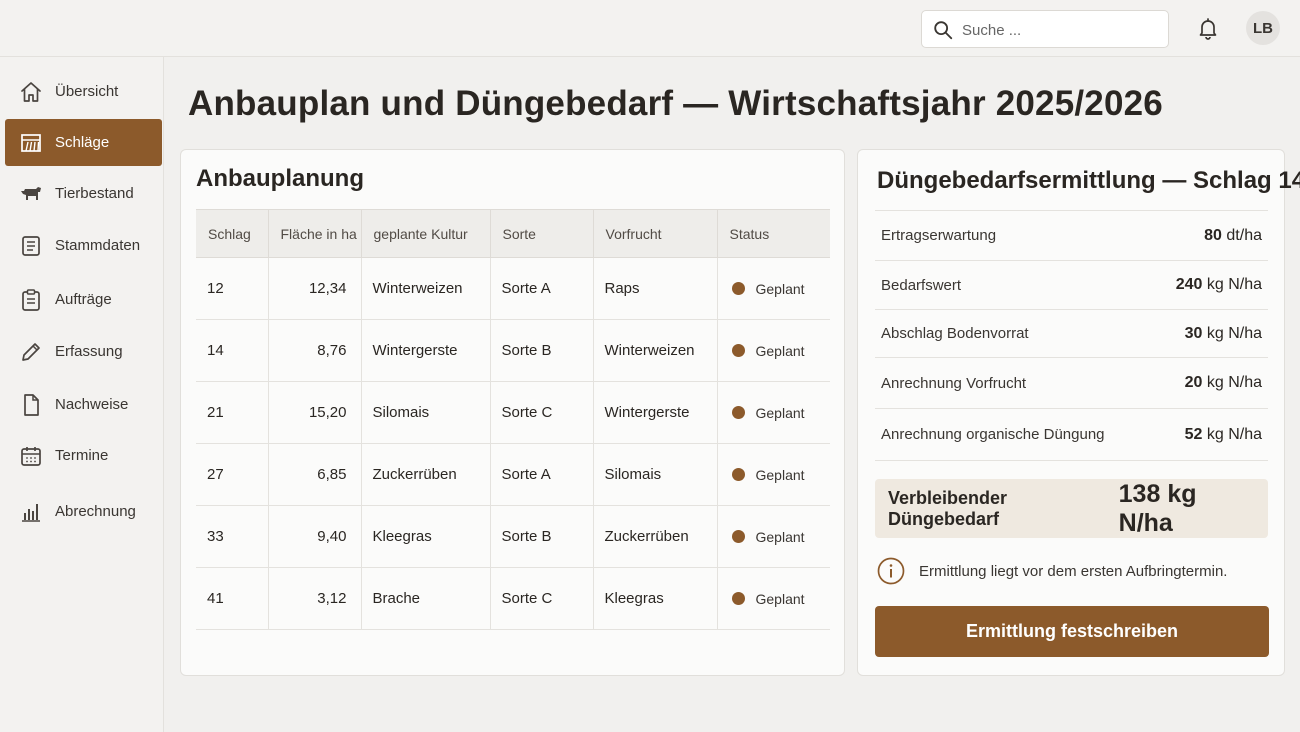  What do you see at coordinates (655, 233) in the screenshot?
I see `column-header-vorfrucht: Vorfrucht` at bounding box center [655, 233].